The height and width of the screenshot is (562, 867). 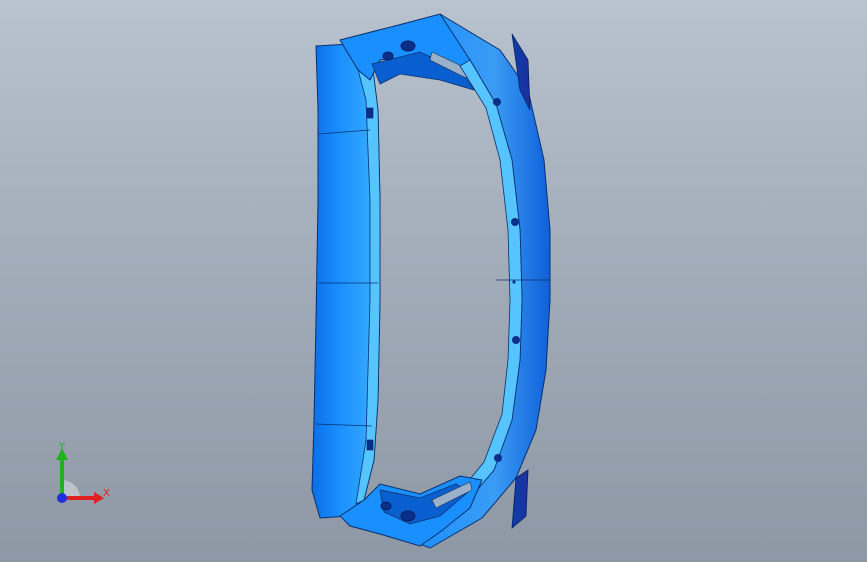 What do you see at coordinates (83, 472) in the screenshot?
I see `orientation-triad: Y X` at bounding box center [83, 472].